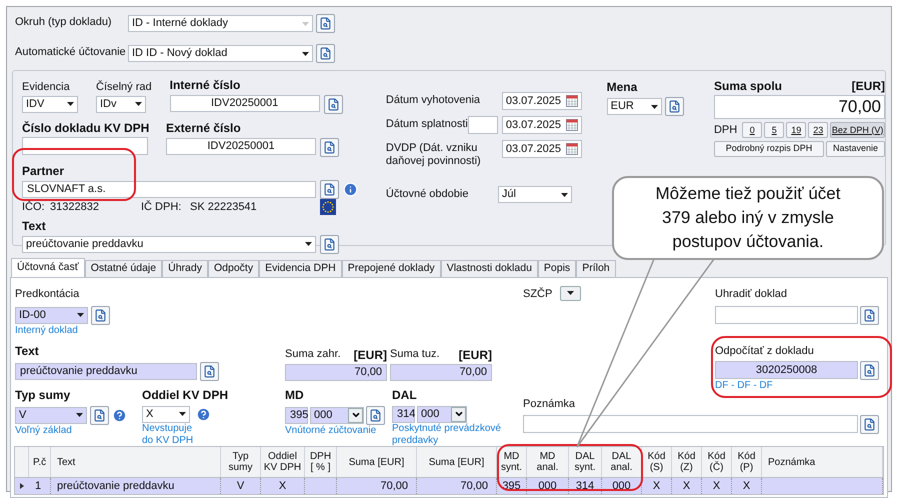 This screenshot has height=498, width=898. I want to click on table-row: 1 preúčtovanie preddavku V X 70,00 70,00 395 000 314 000 X X X X, so click(449, 486).